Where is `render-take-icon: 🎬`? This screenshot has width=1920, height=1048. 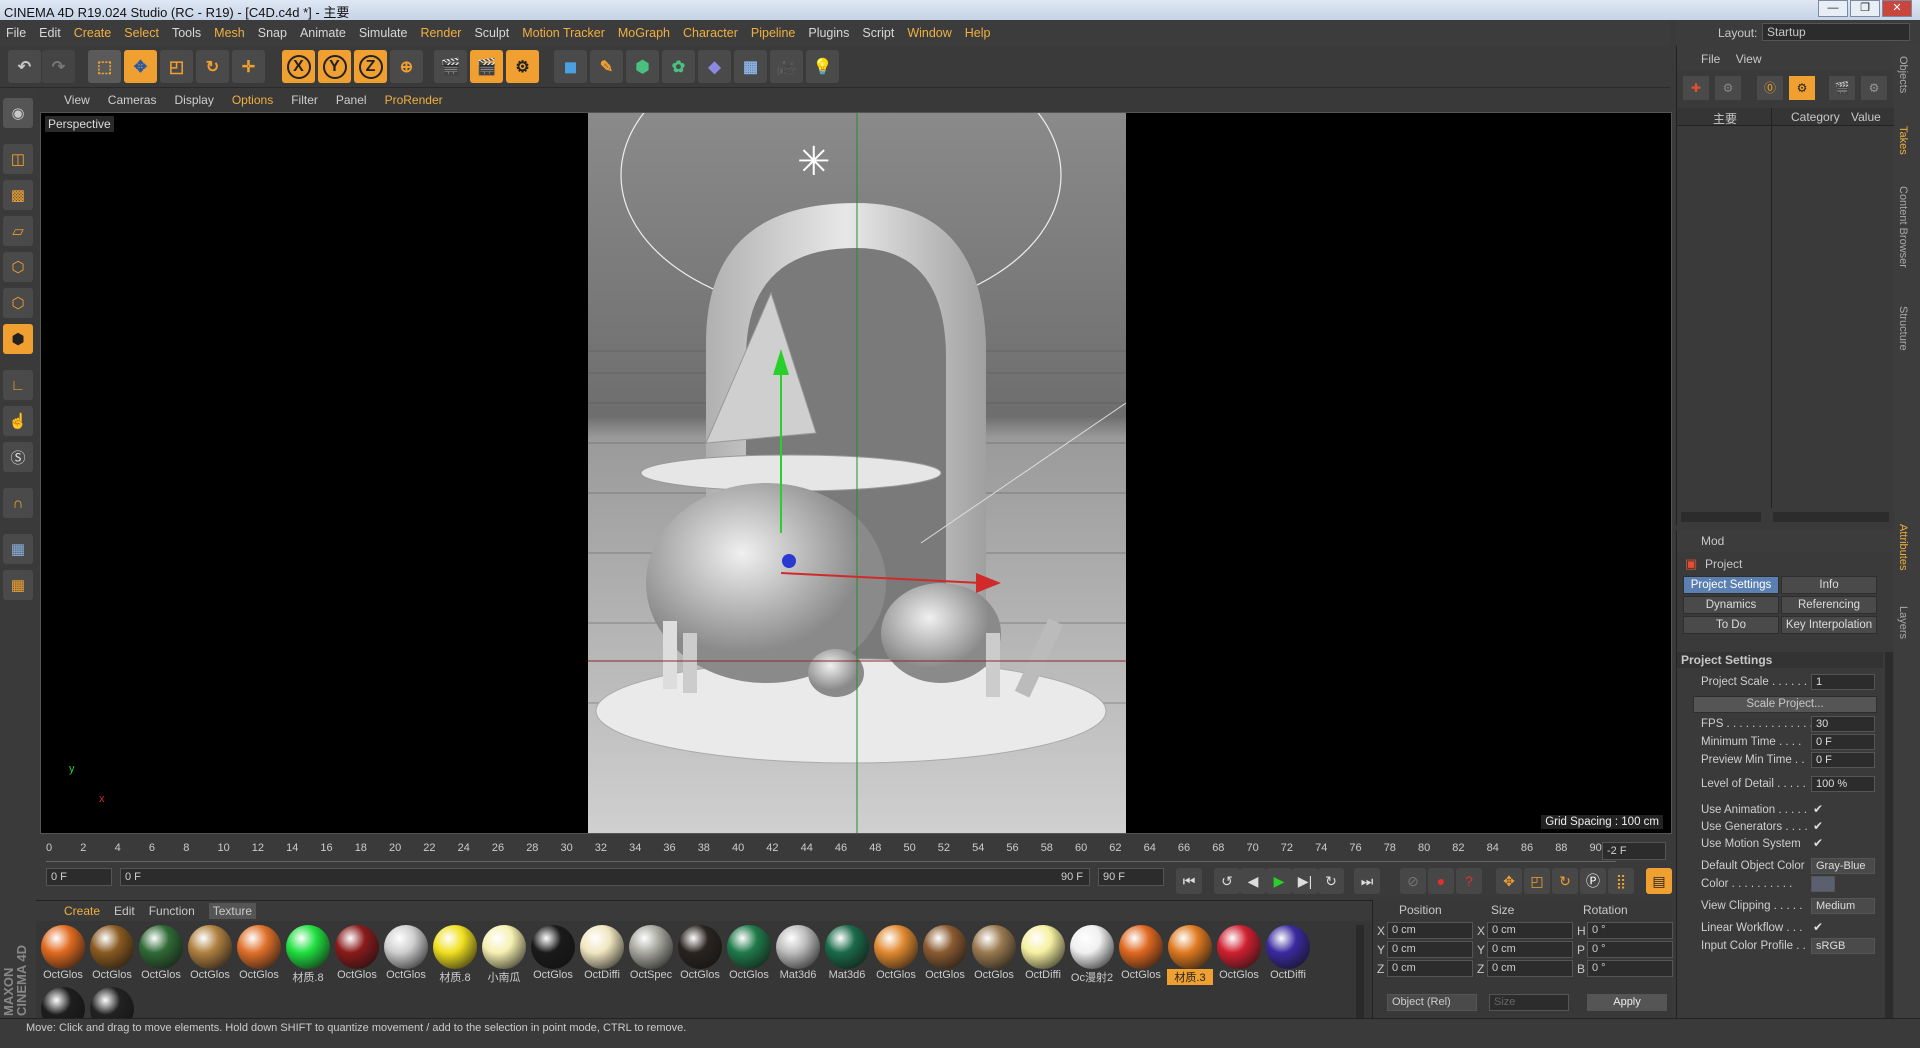
render-take-icon: 🎬 is located at coordinates (1842, 88).